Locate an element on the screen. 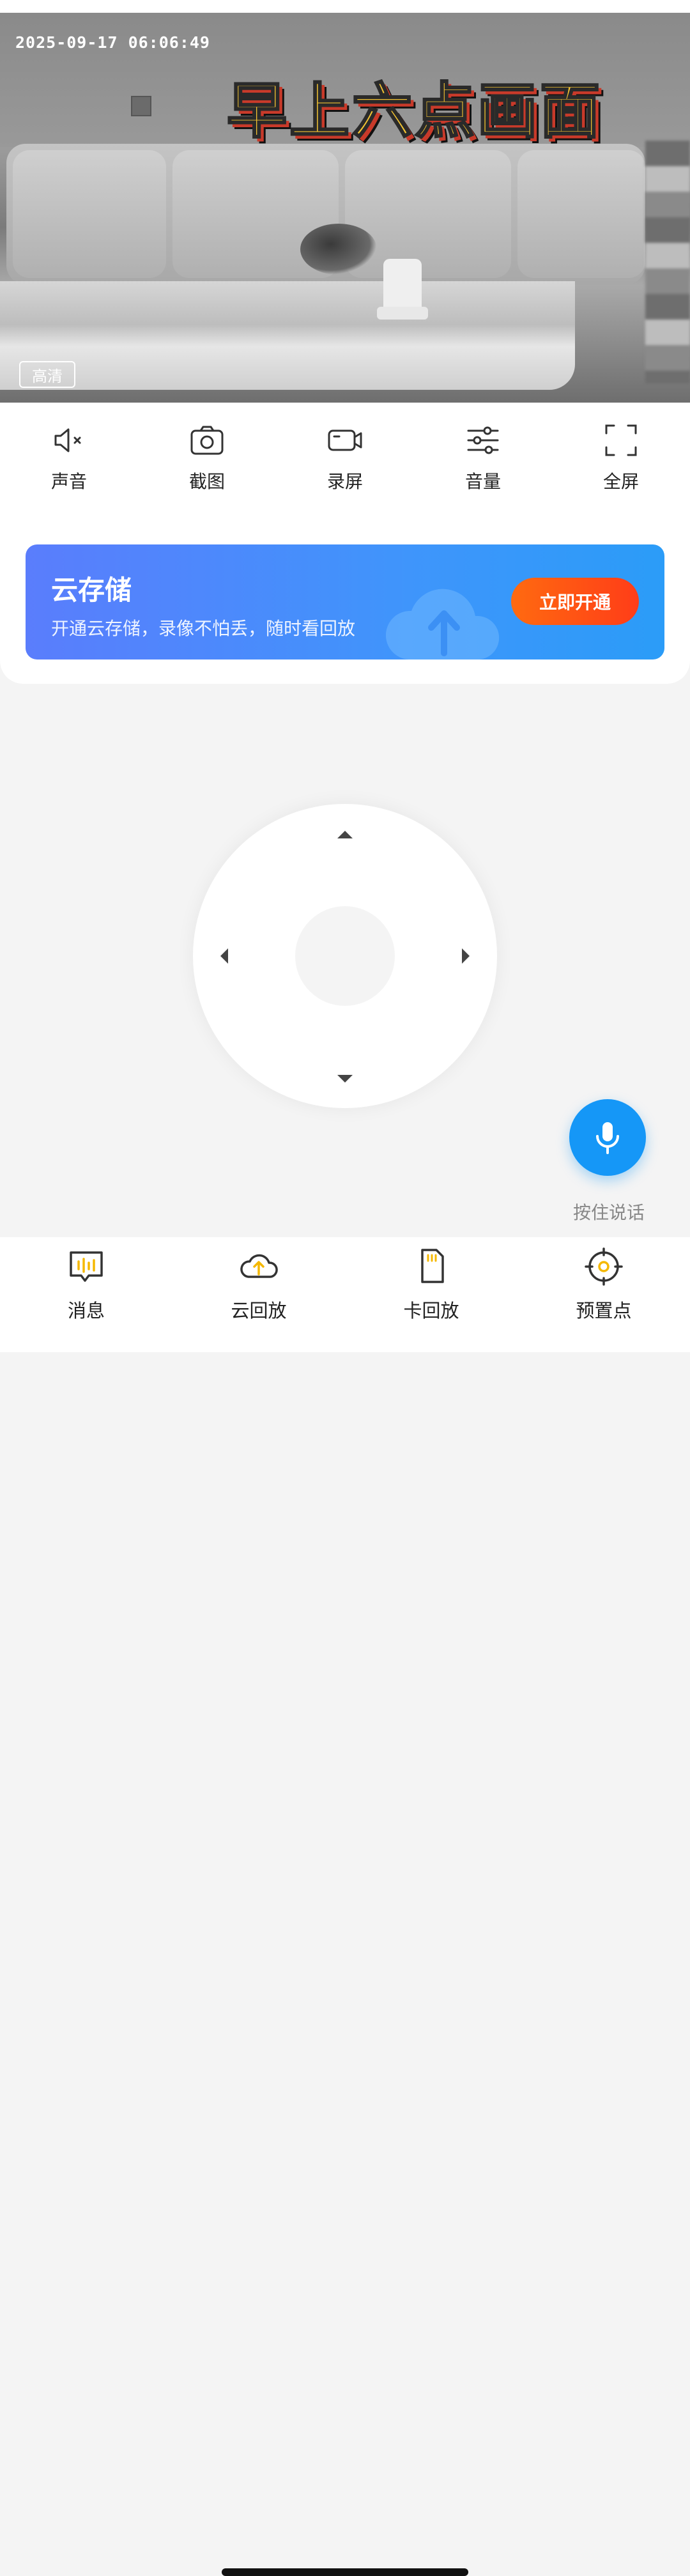 The width and height of the screenshot is (690, 2576). nav-cloud-playback: 云回放 is located at coordinates (258, 1284).